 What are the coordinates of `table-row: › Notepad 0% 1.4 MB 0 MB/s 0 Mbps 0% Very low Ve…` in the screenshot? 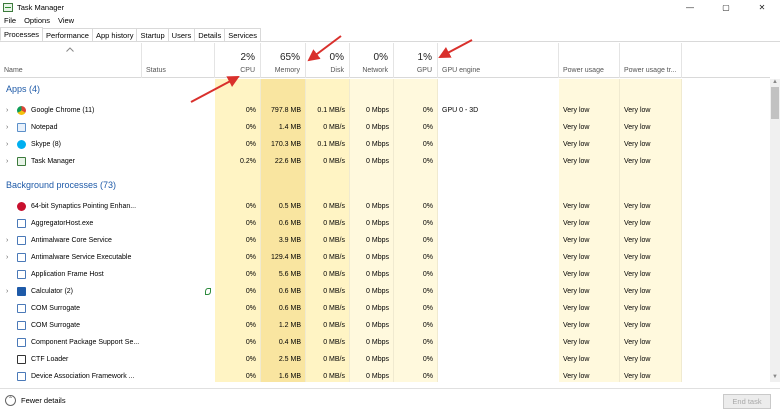 It's located at (385, 127).